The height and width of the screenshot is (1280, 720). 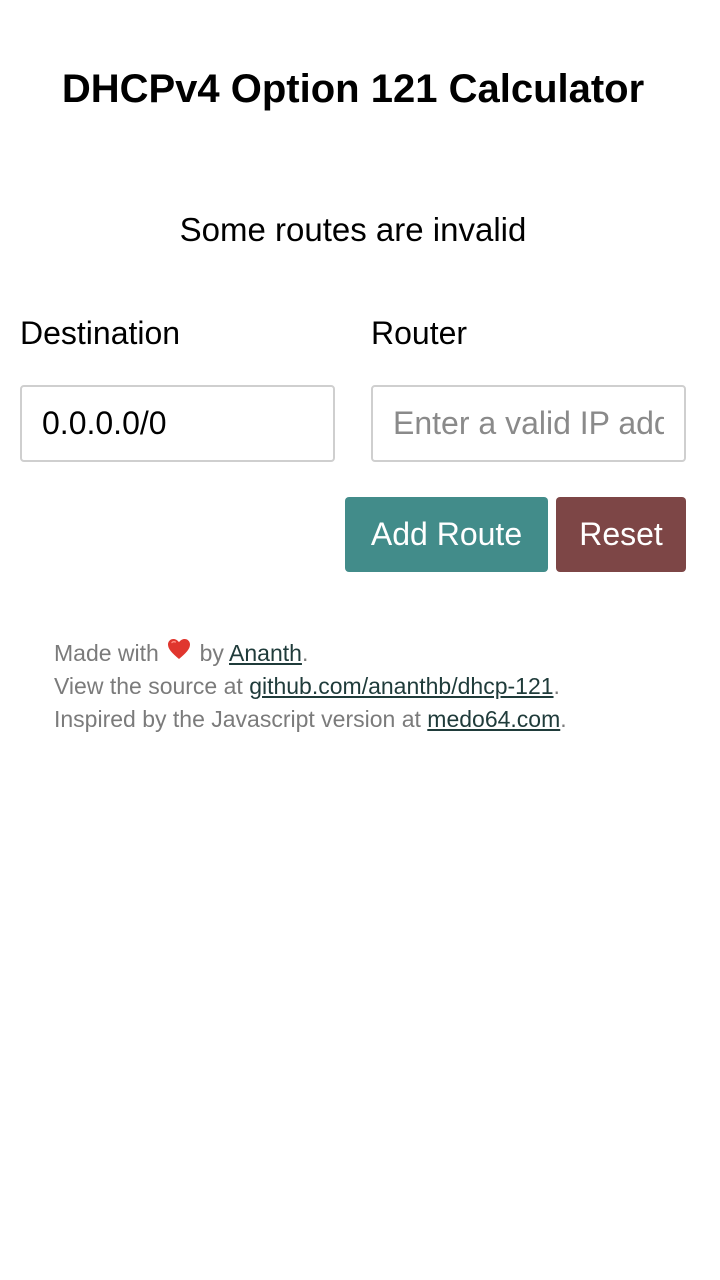 What do you see at coordinates (401, 686) in the screenshot?
I see `github-link: github.com/ananthb/dhcp-121` at bounding box center [401, 686].